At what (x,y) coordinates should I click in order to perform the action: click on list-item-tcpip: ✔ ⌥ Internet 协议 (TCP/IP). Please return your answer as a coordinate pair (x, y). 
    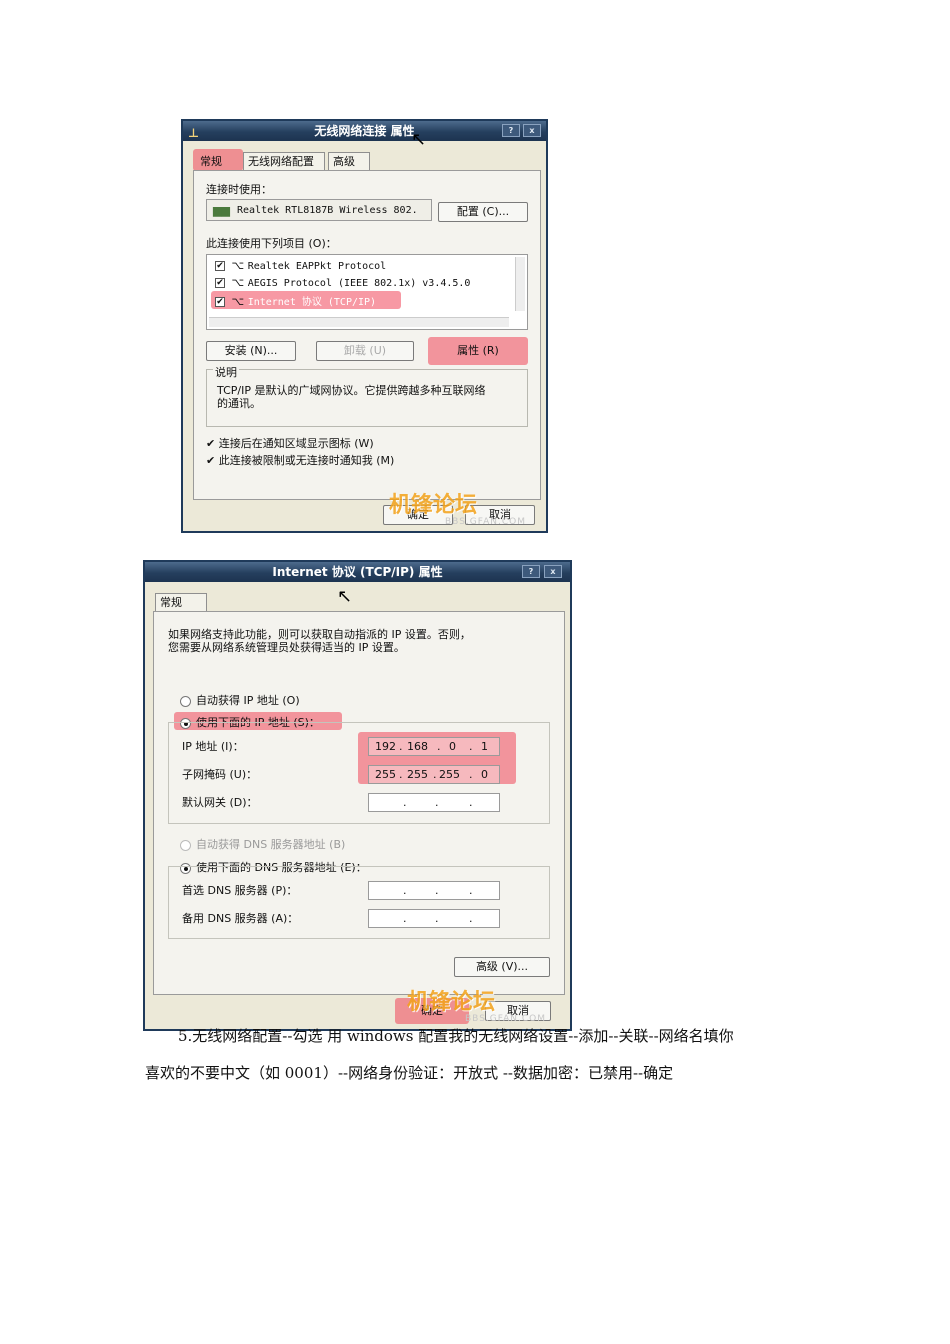
    Looking at the image, I should click on (295, 300).